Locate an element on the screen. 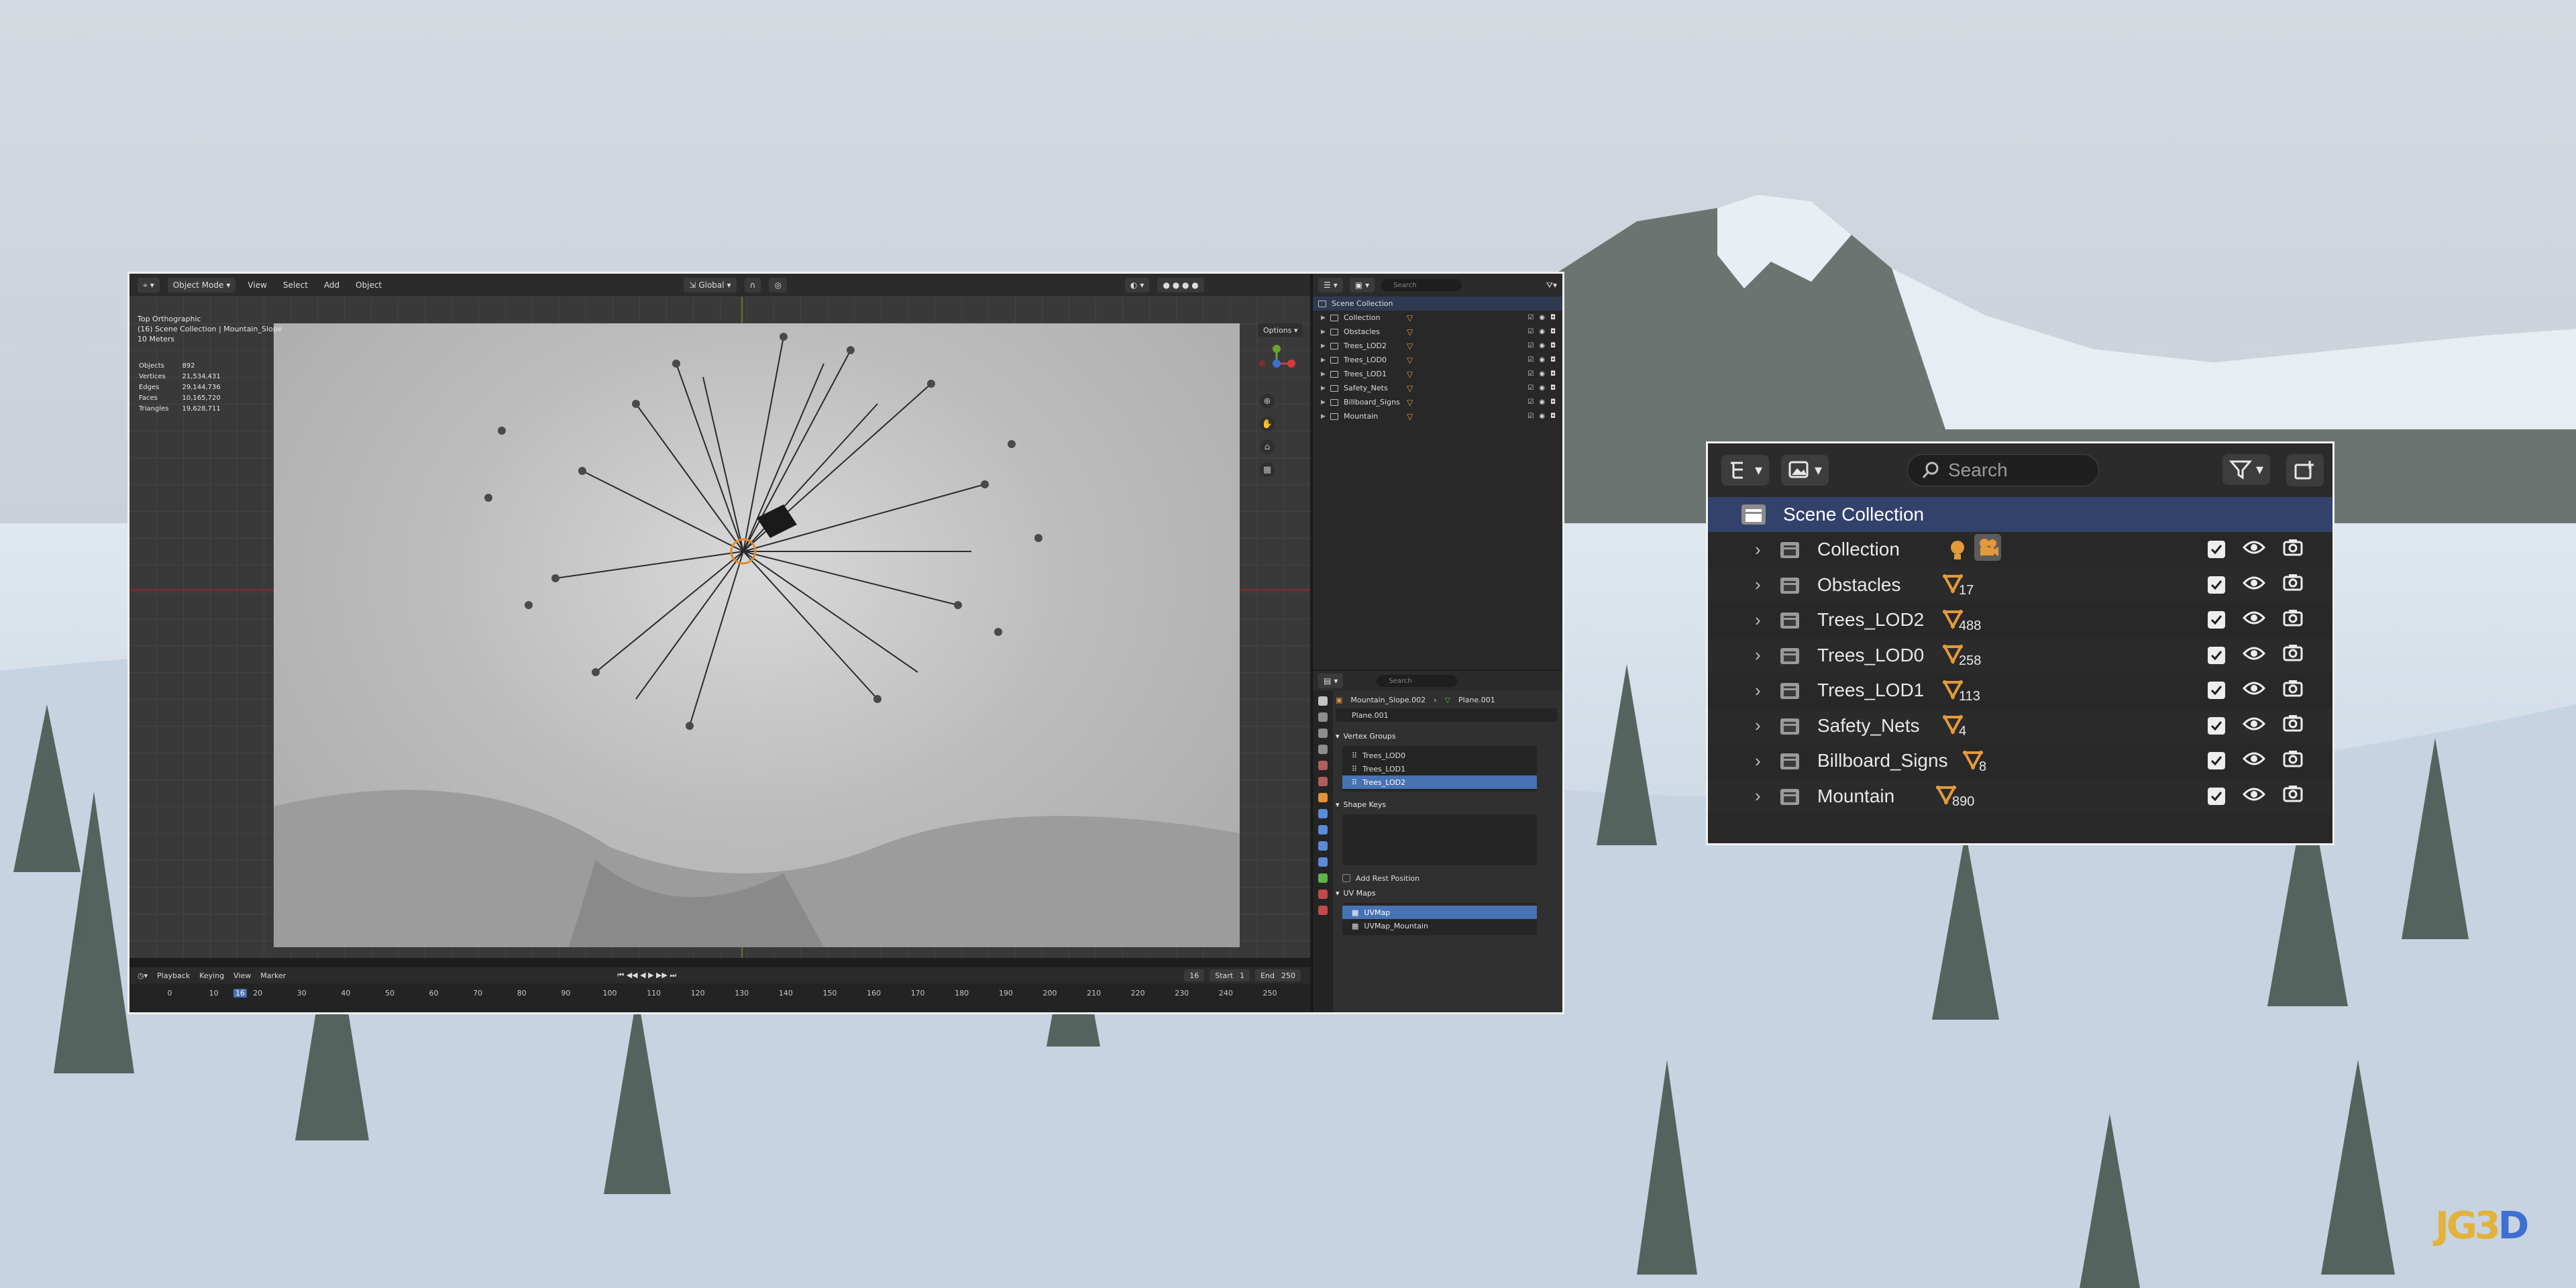 This screenshot has width=2576, height=1288. navigation-gizmo is located at coordinates (1276, 363).